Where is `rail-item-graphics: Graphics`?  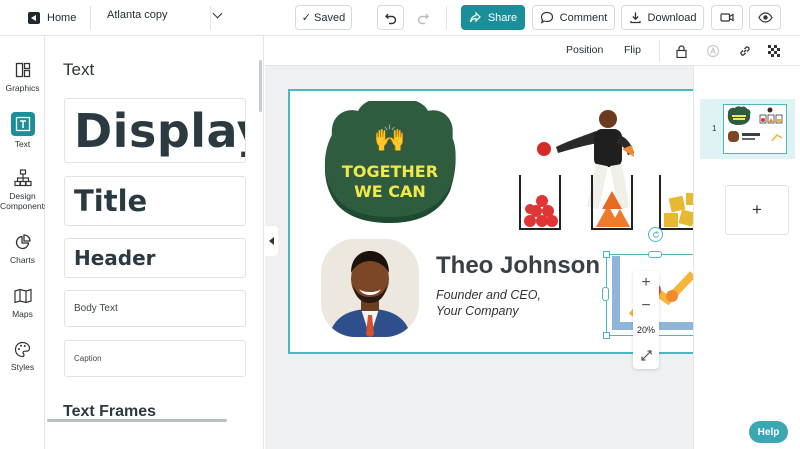 rail-item-graphics: Graphics is located at coordinates (22, 76).